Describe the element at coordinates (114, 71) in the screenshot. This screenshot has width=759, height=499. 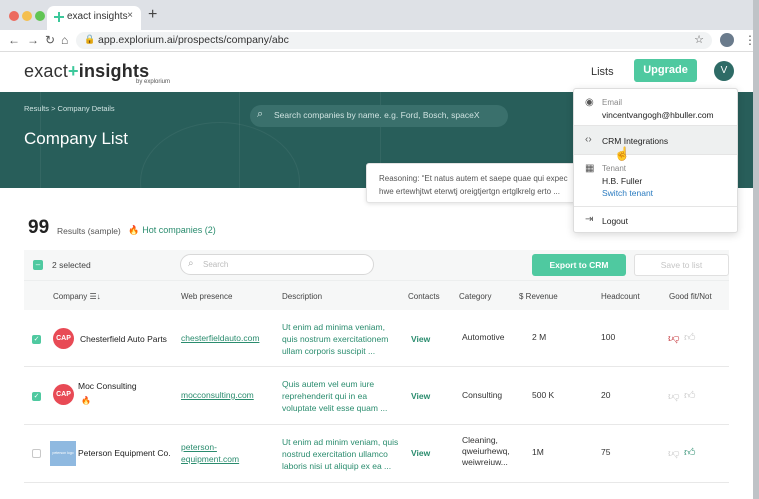
I see `logo-text-insights: insights` at that location.